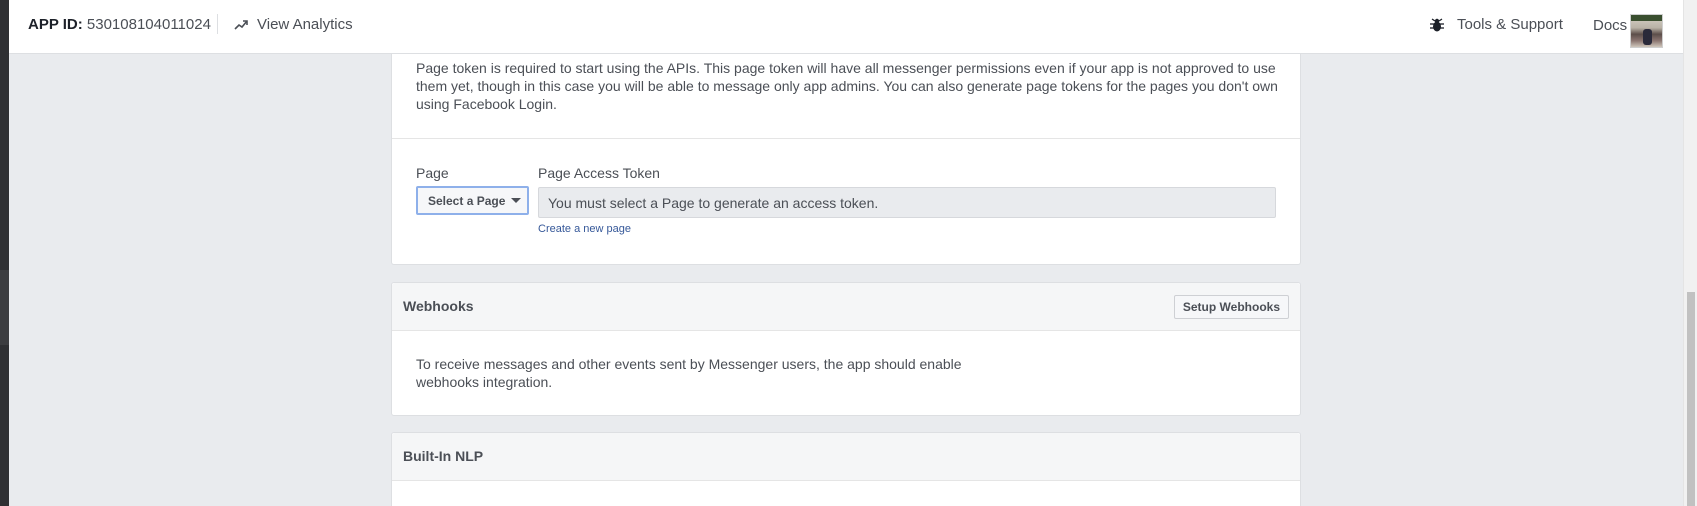 The height and width of the screenshot is (506, 1697). I want to click on nlp-header: Built-In NLP, so click(846, 457).